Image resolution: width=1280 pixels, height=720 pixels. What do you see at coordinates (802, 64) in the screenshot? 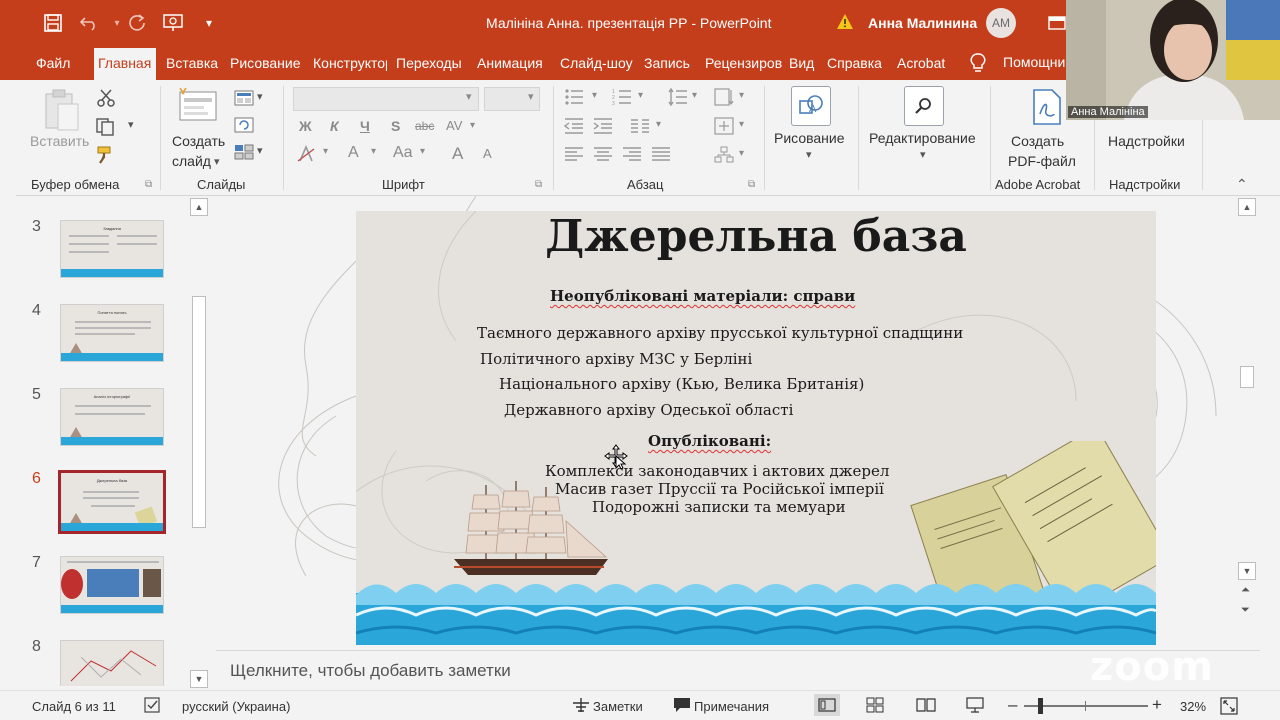
I see `tab-view: Вид` at bounding box center [802, 64].